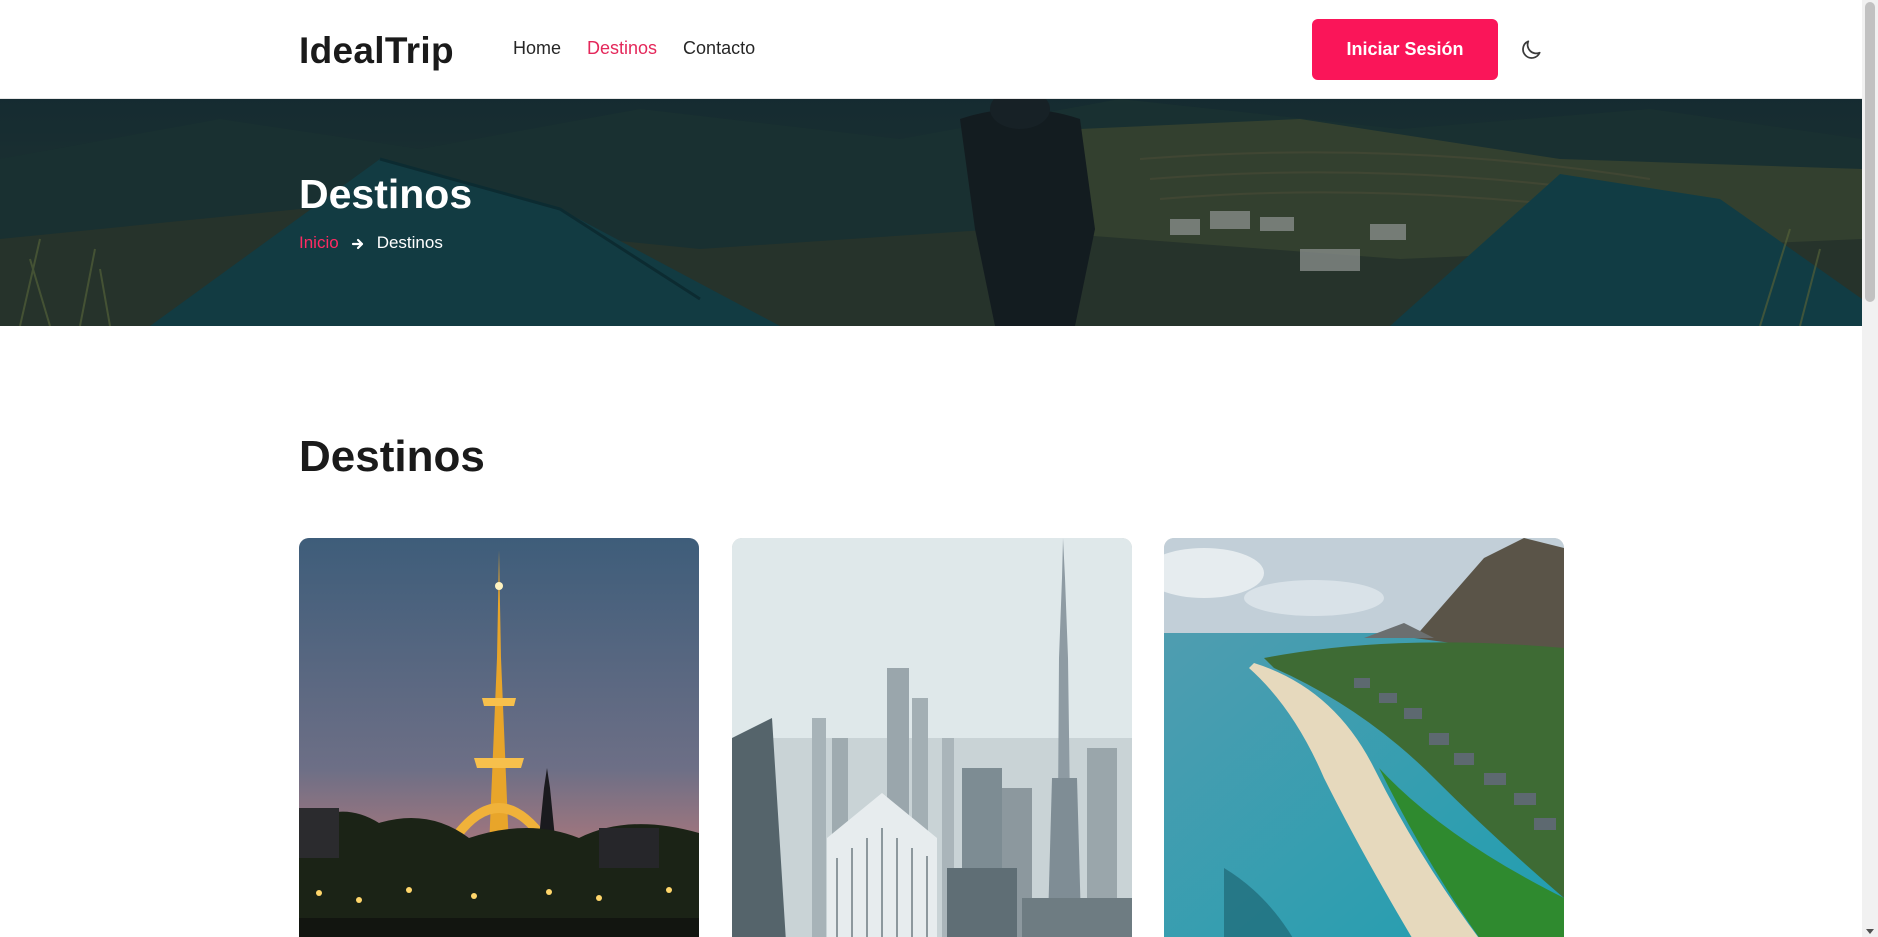  I want to click on tropical-beach-aerial-photo, so click(1364, 737).